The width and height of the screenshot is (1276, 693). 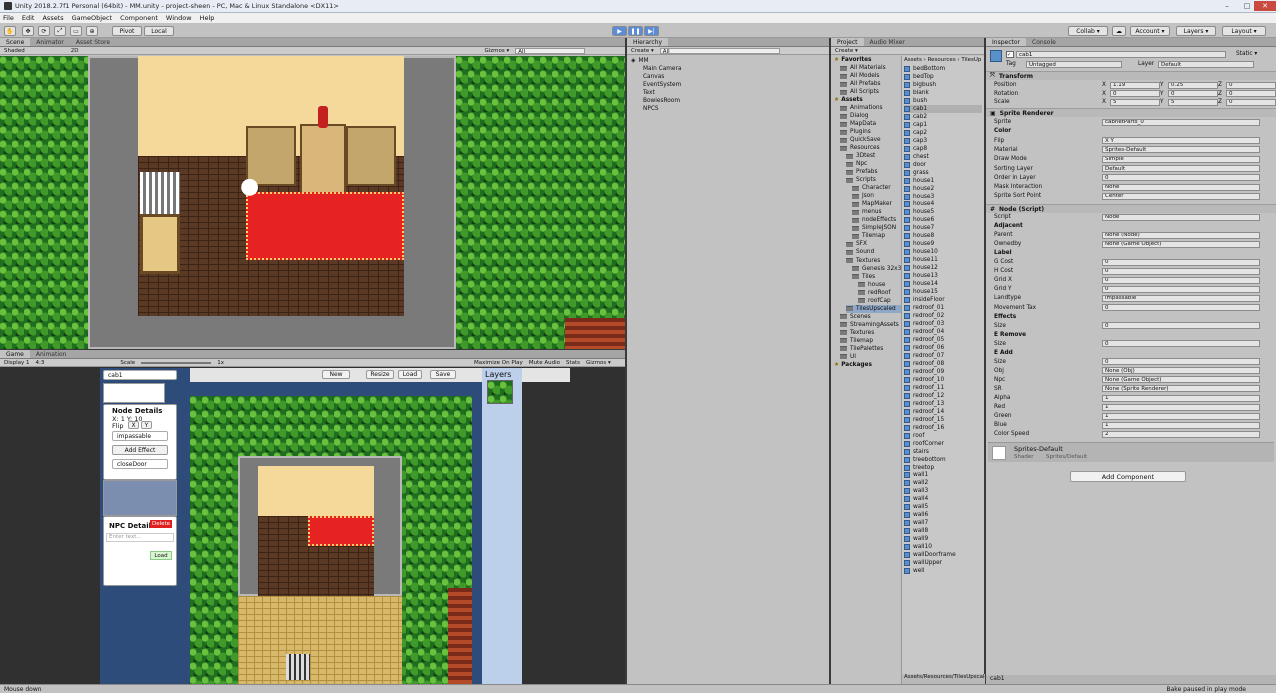 I want to click on scene-search-input: All, so click(x=550, y=51).